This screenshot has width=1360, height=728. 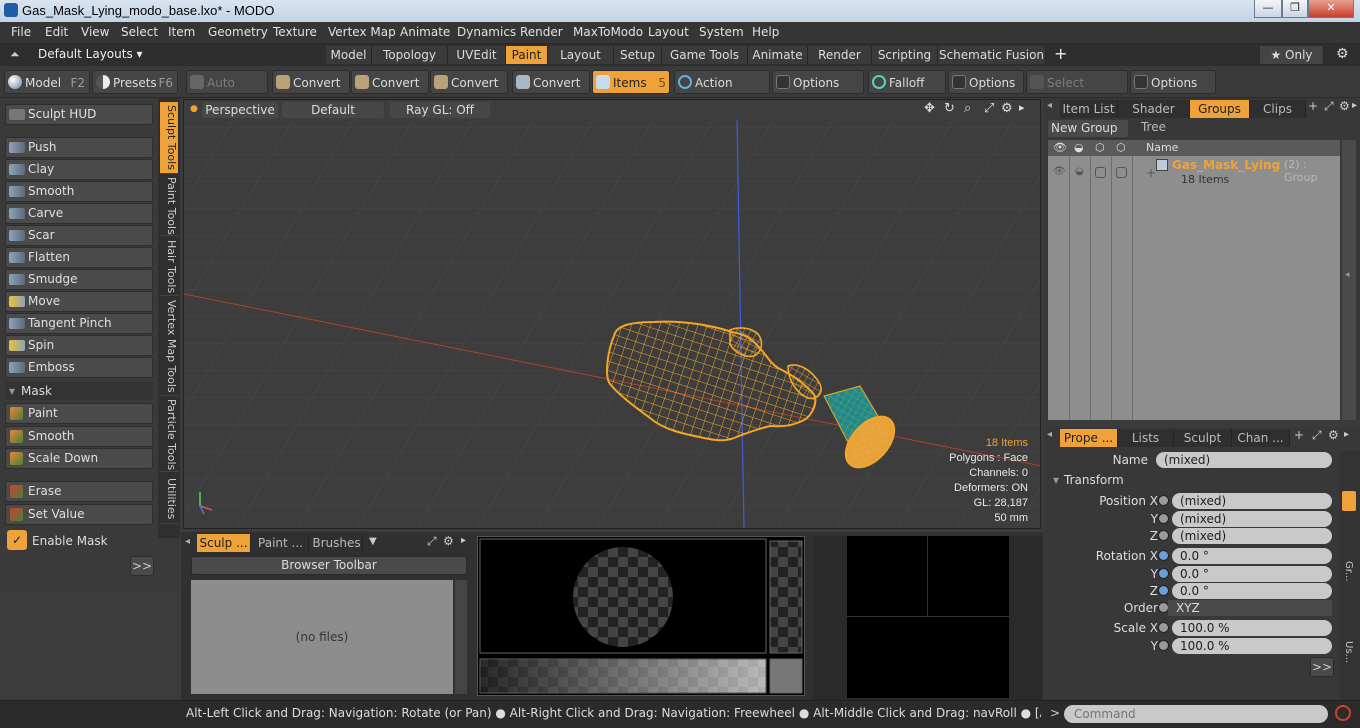 I want to click on minimize-button: —, so click(x=1268, y=9).